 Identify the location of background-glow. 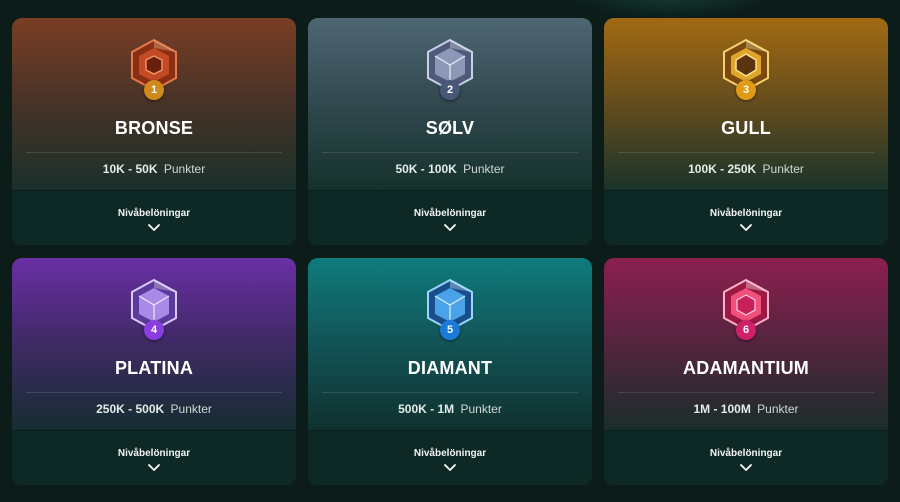
(670, 10).